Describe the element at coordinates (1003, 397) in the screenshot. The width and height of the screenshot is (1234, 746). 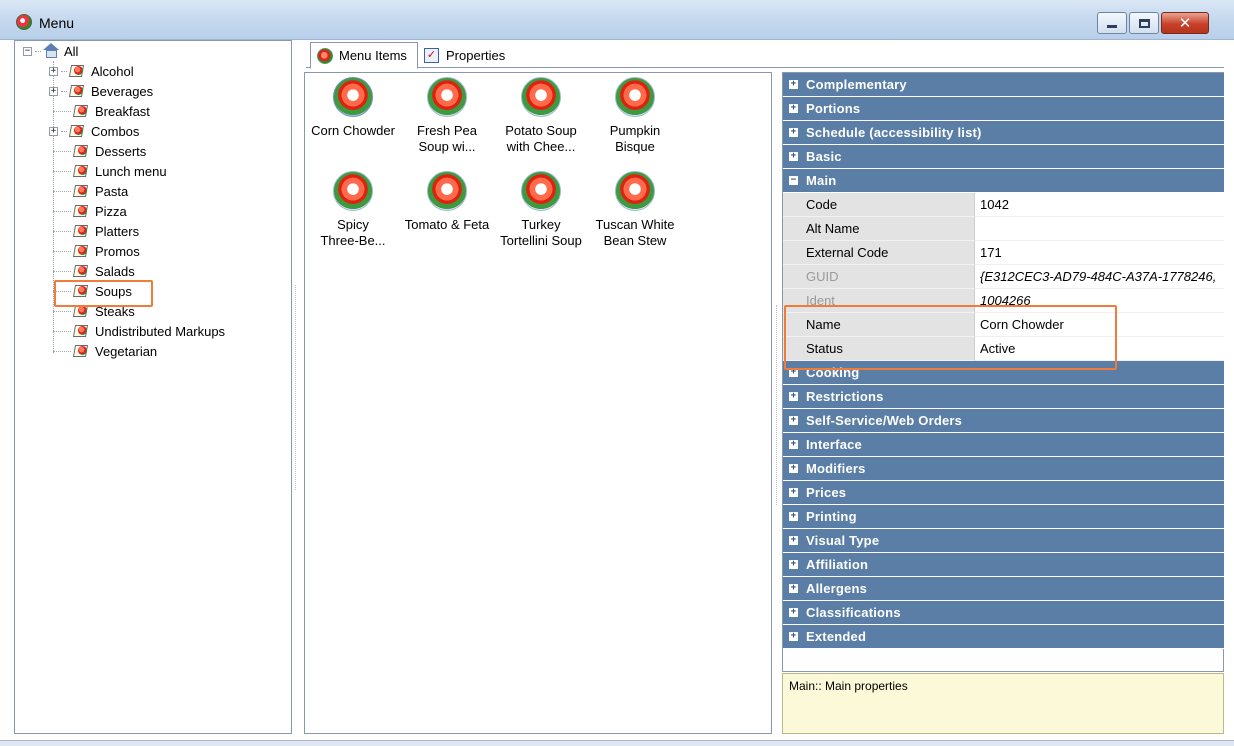
I see `property-category: + Restrictions` at that location.